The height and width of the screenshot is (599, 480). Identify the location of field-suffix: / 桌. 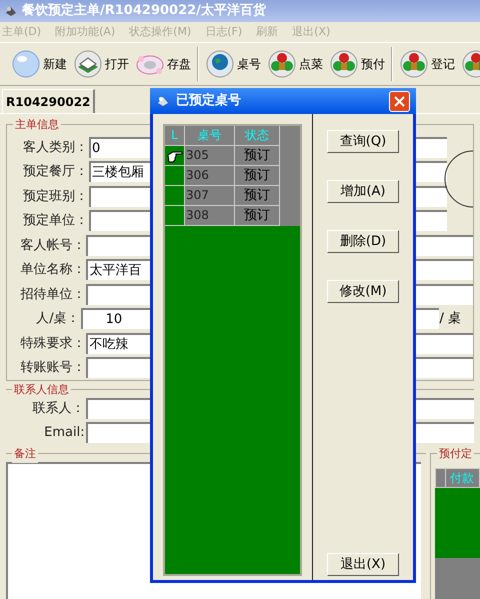
(450, 319).